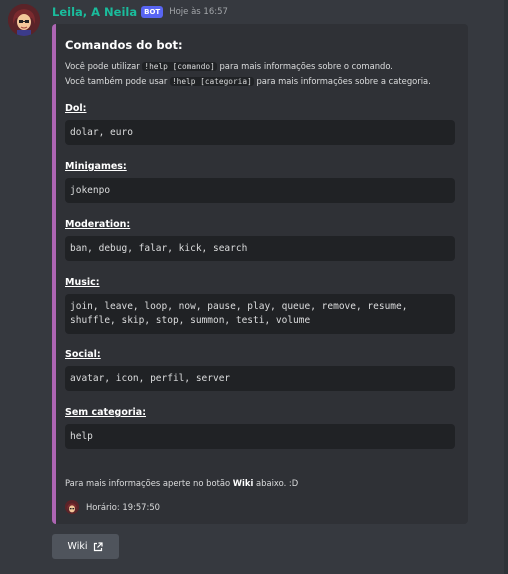 The image size is (508, 574). What do you see at coordinates (99, 546) in the screenshot?
I see `external-link-icon` at bounding box center [99, 546].